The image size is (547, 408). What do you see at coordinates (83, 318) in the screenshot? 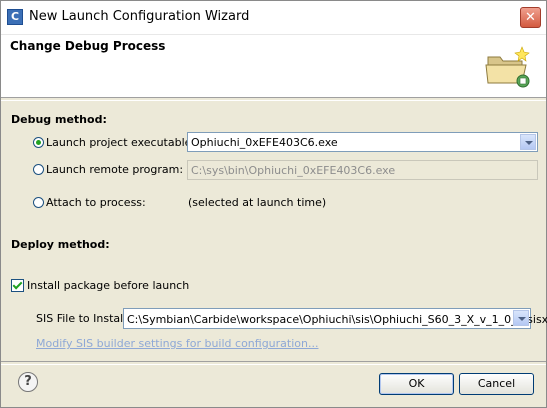
I see `sis-file-label: SIS File to Install:` at bounding box center [83, 318].